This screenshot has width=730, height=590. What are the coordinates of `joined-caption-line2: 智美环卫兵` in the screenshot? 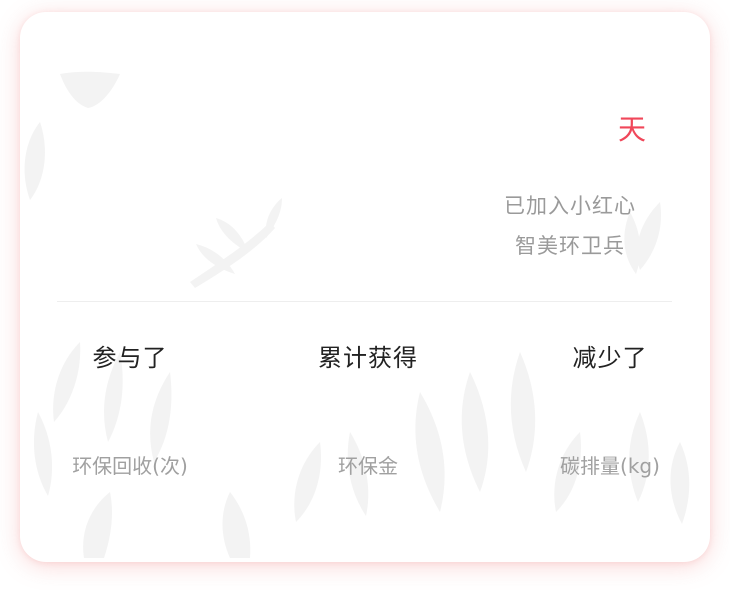 It's located at (570, 246).